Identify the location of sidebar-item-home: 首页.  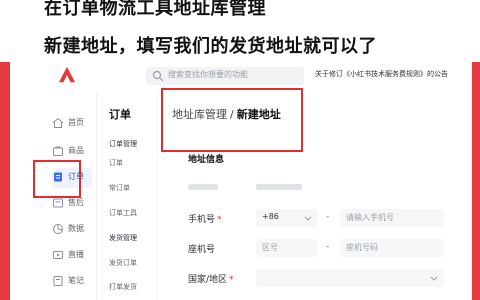
(72, 124).